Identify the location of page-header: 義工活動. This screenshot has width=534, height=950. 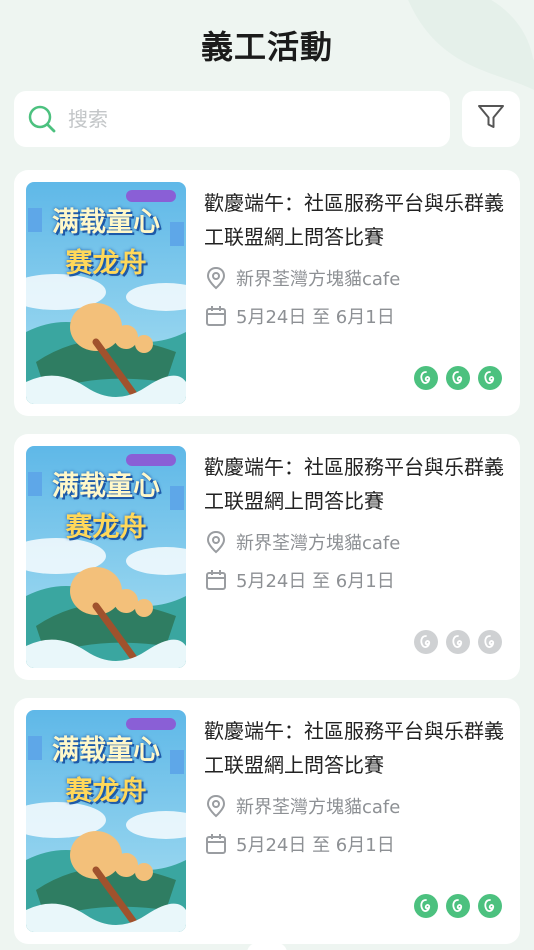
(267, 45).